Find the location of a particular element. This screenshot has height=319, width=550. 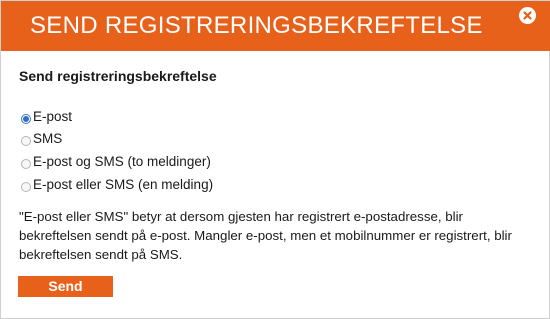

option-email-or-sms-label: E-post eller SMS (en melding) is located at coordinates (123, 184).